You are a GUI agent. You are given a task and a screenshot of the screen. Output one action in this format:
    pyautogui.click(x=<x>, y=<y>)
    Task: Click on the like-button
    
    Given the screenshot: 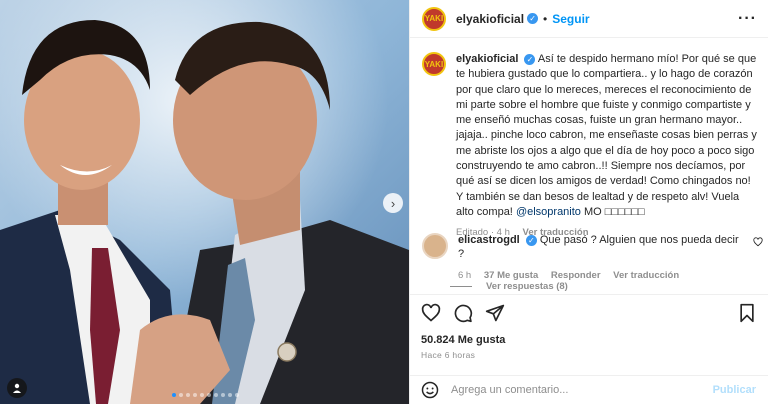 What is the action you would take?
    pyautogui.click(x=431, y=313)
    